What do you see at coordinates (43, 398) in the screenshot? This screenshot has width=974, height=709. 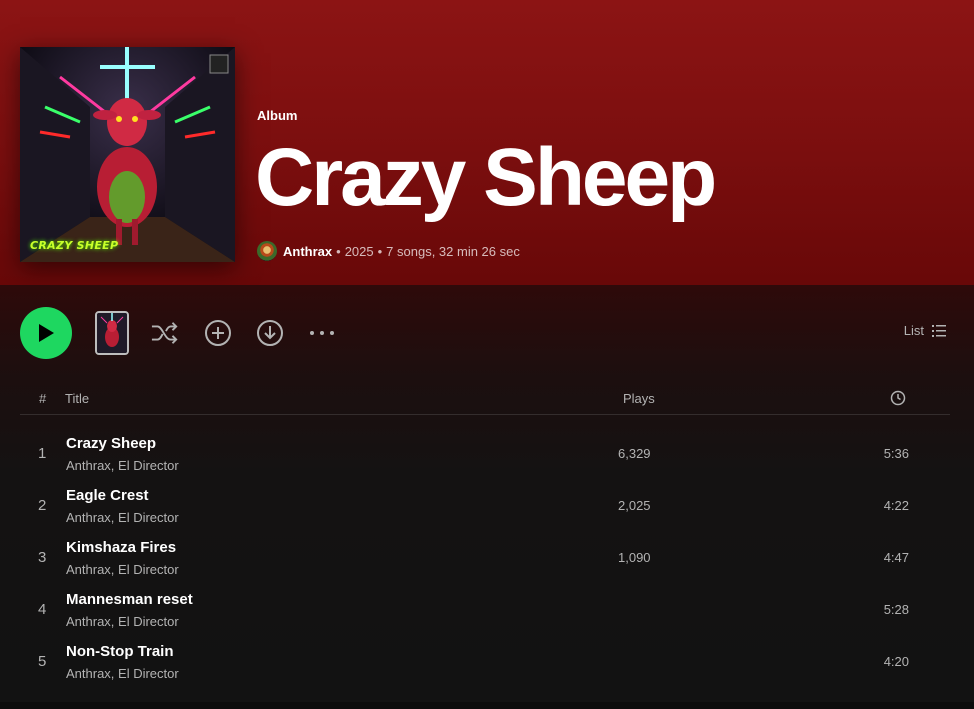 I see `column-header-number: #` at bounding box center [43, 398].